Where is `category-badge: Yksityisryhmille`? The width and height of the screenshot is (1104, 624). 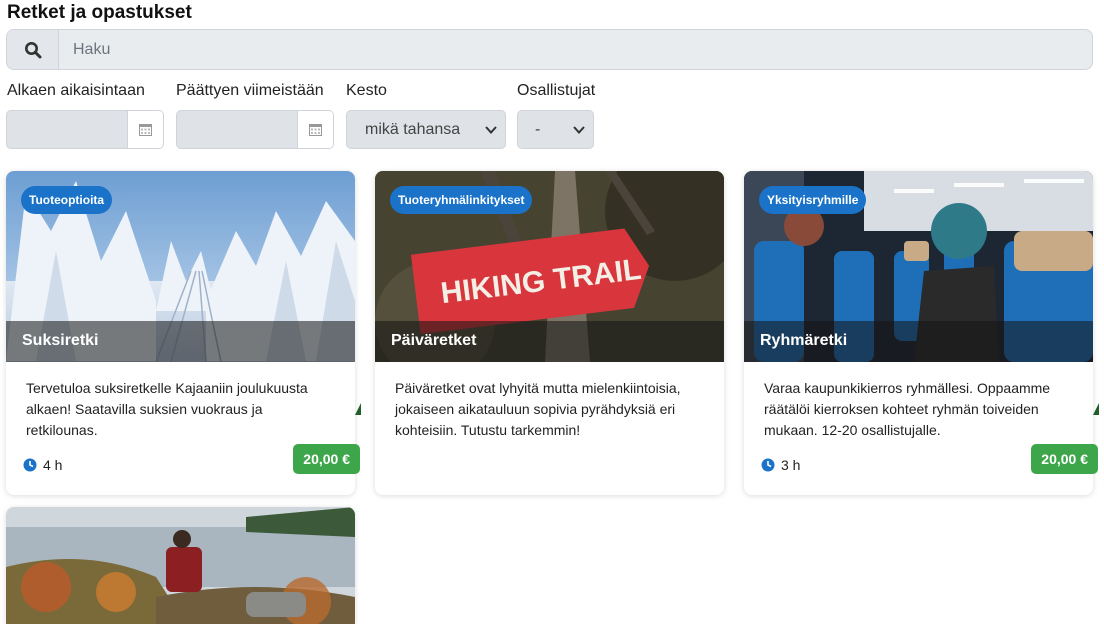 category-badge: Yksityisryhmille is located at coordinates (813, 200).